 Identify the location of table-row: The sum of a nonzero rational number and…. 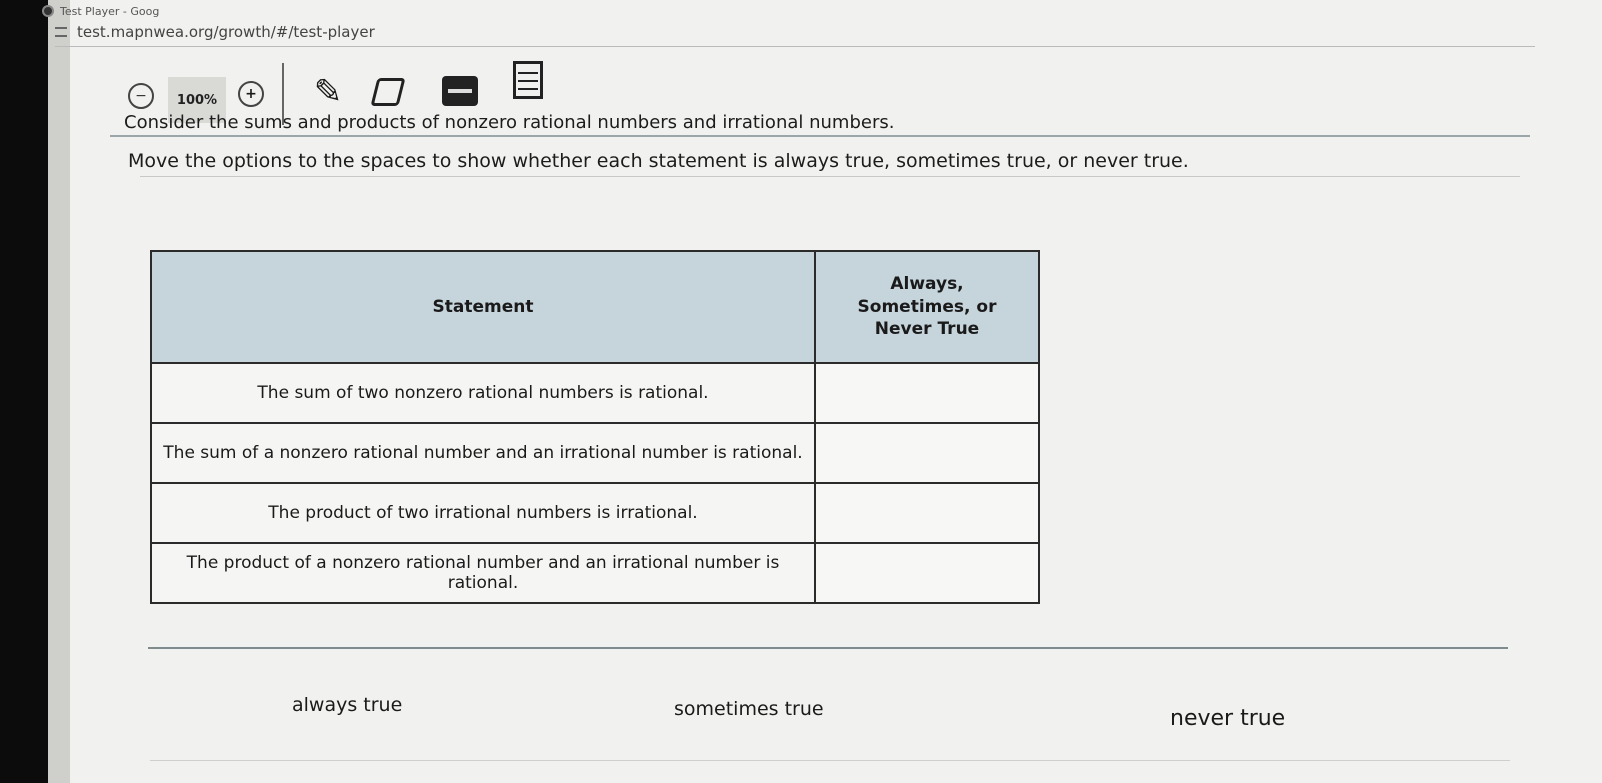
(595, 453).